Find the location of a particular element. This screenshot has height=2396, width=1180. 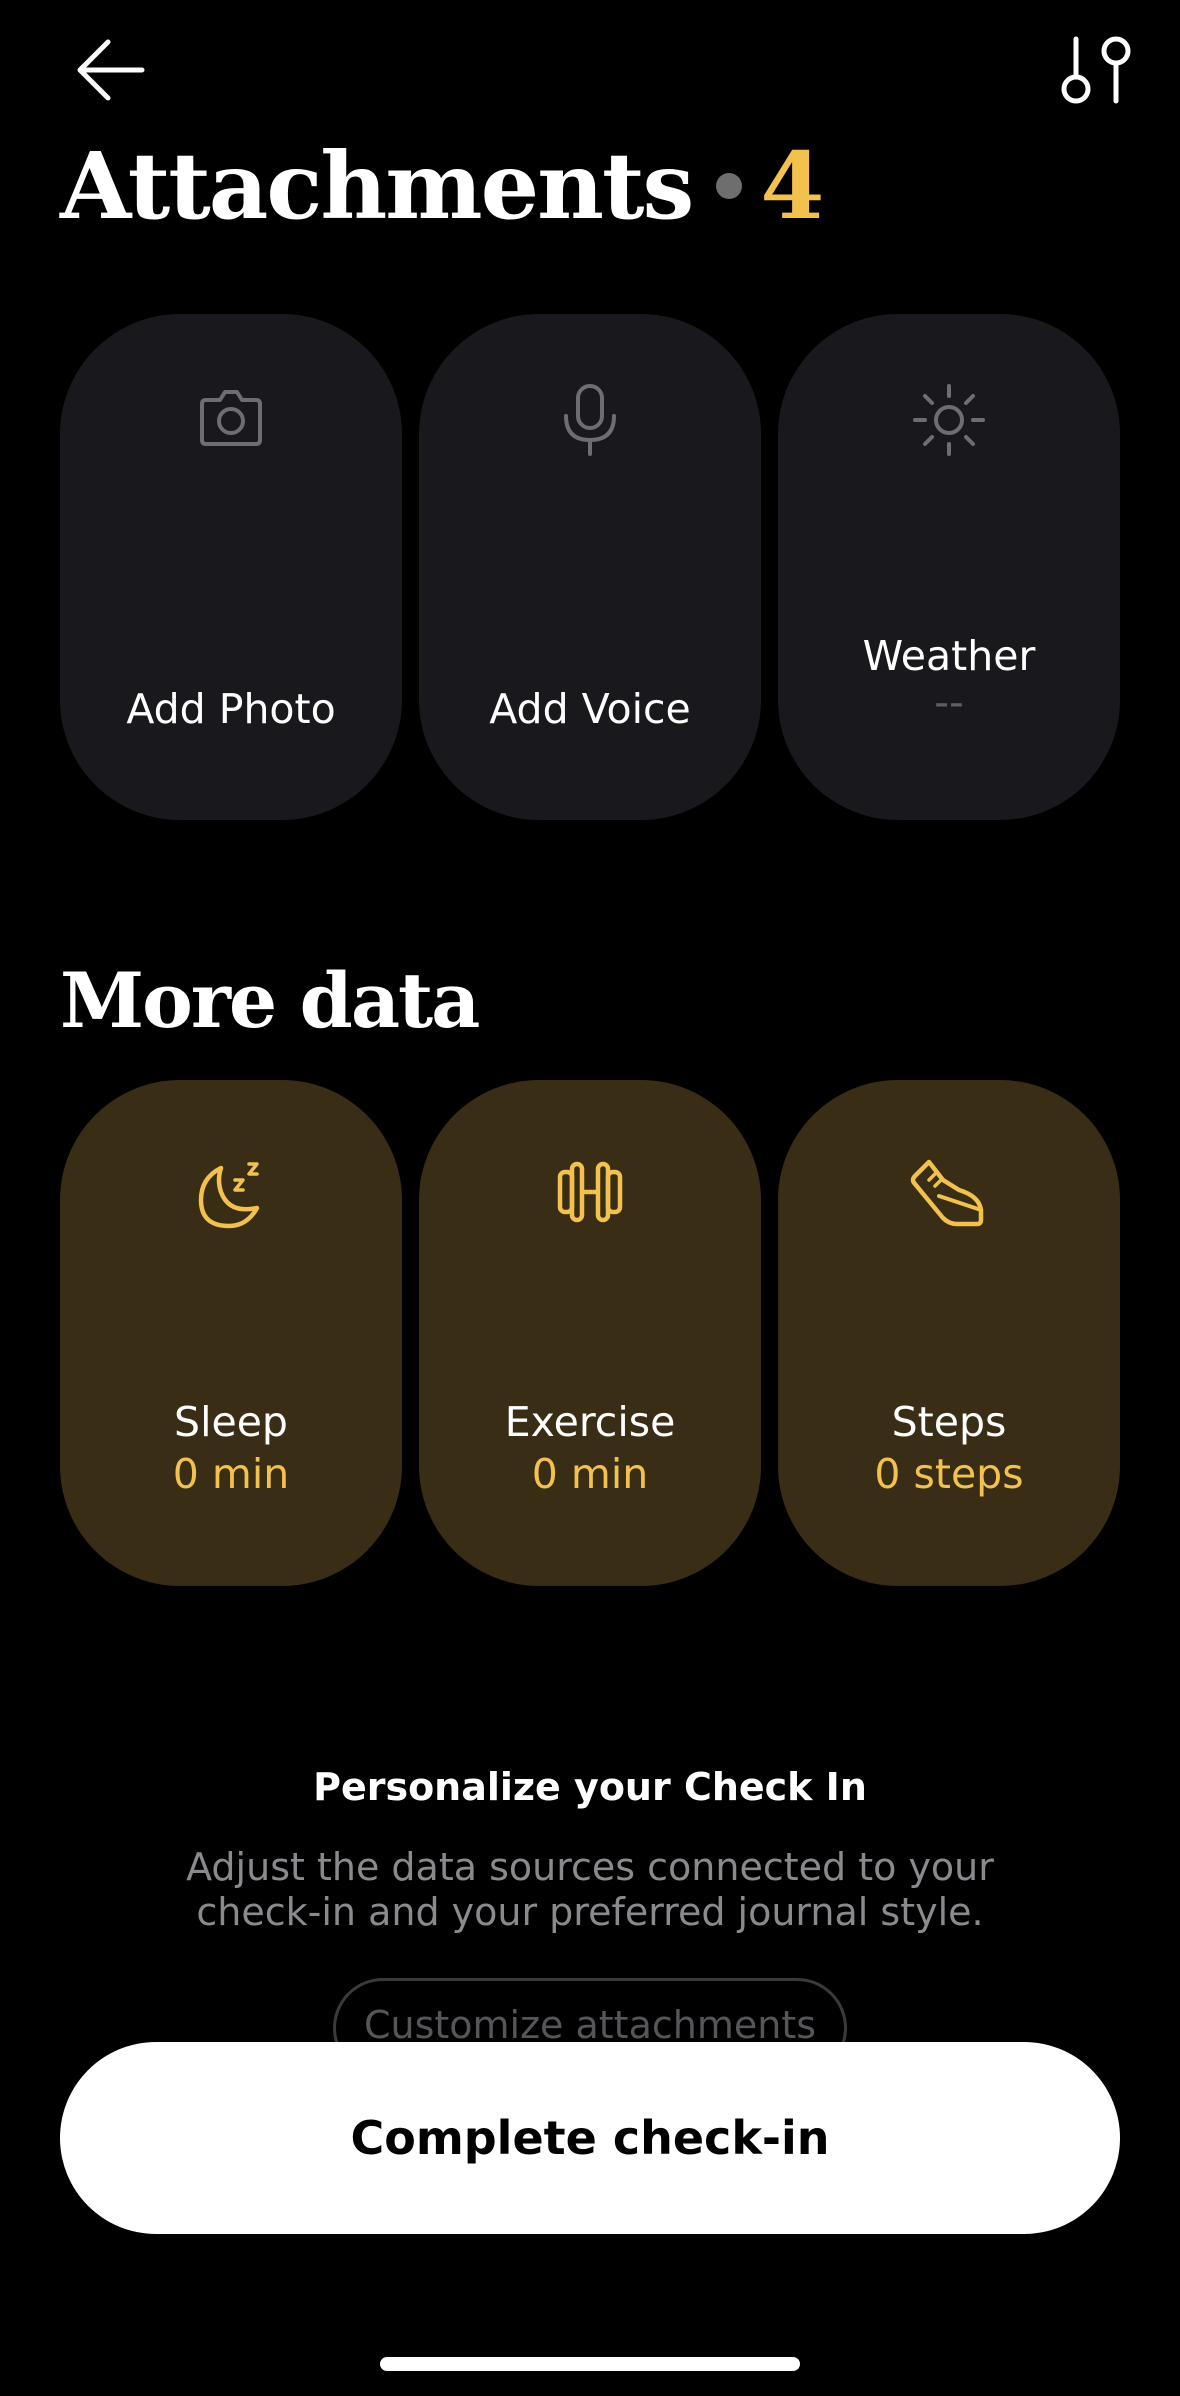

exercise-value: 0 min is located at coordinates (590, 1474).